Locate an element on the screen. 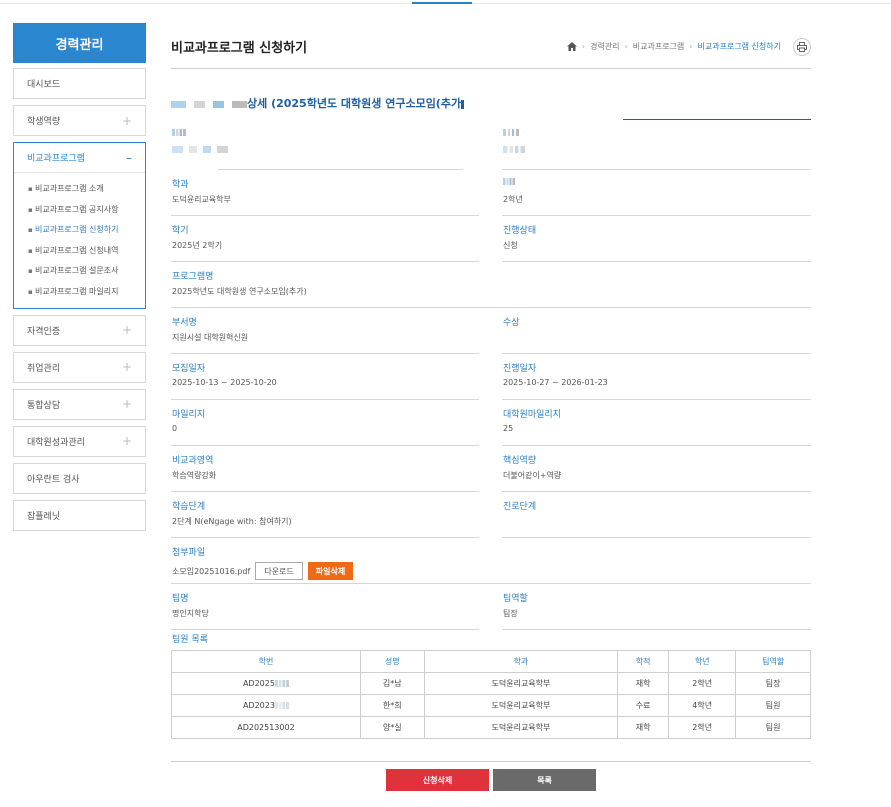  field-value: 명인지학당 is located at coordinates (190, 613).